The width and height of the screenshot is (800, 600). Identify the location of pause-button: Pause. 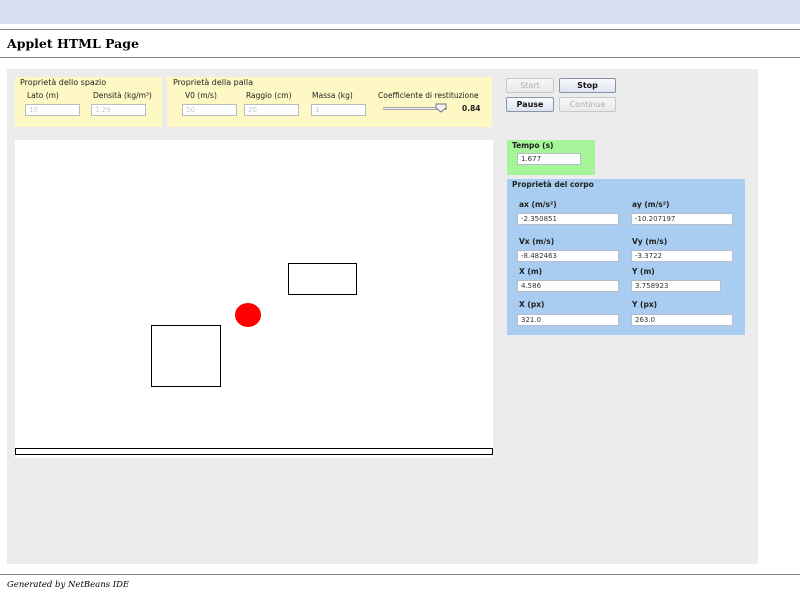
(530, 104).